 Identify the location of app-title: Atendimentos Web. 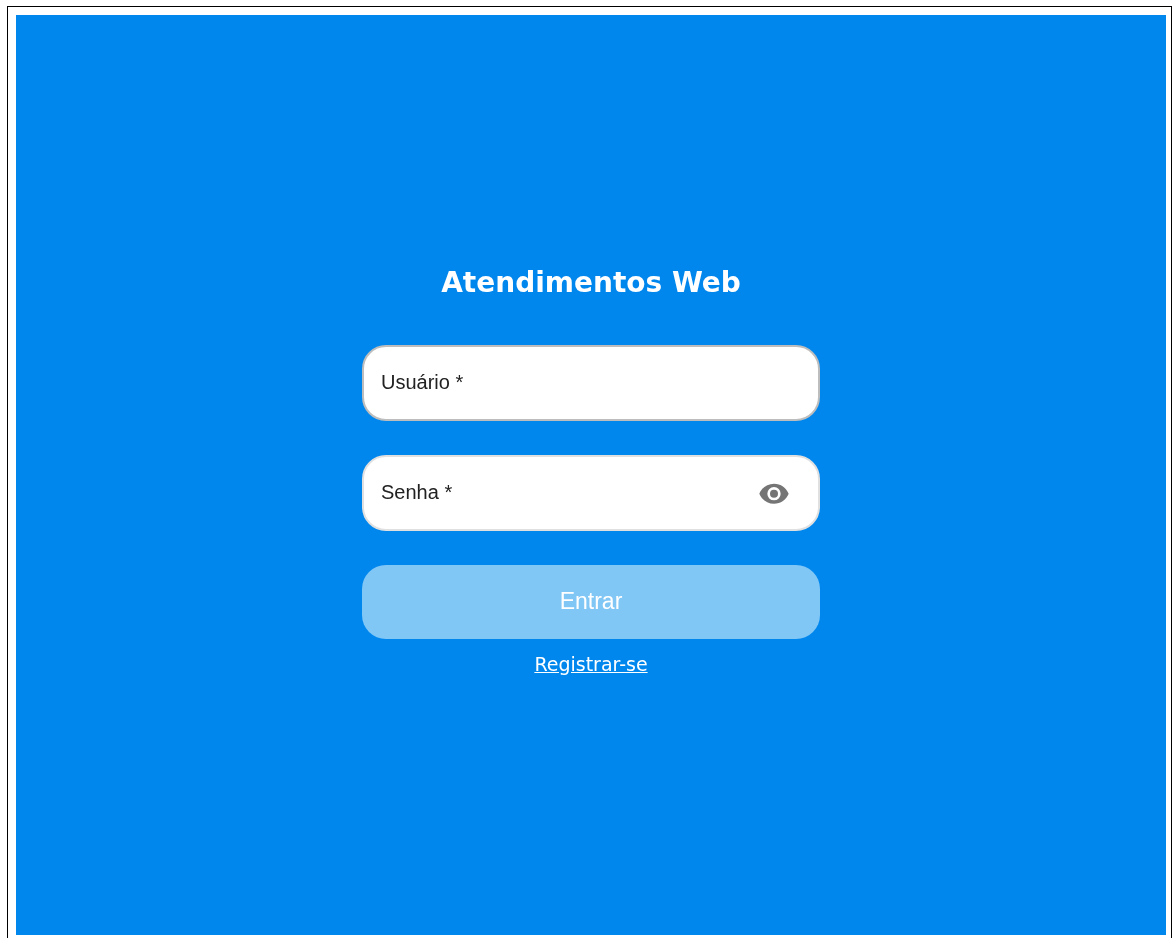
(591, 282).